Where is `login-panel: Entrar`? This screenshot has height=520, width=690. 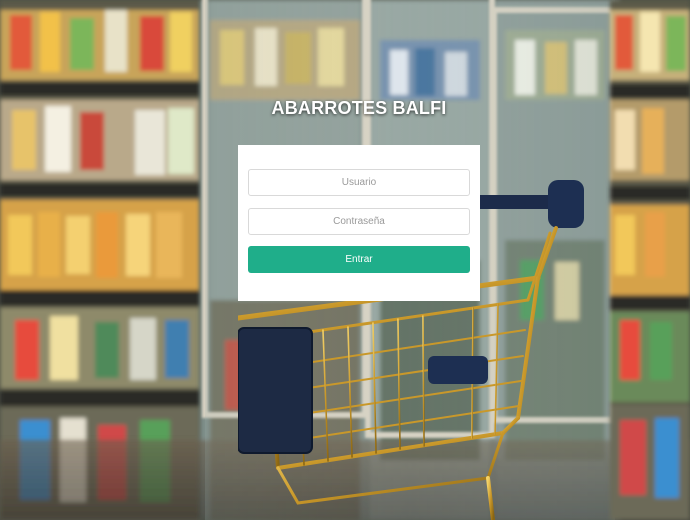 login-panel: Entrar is located at coordinates (359, 223).